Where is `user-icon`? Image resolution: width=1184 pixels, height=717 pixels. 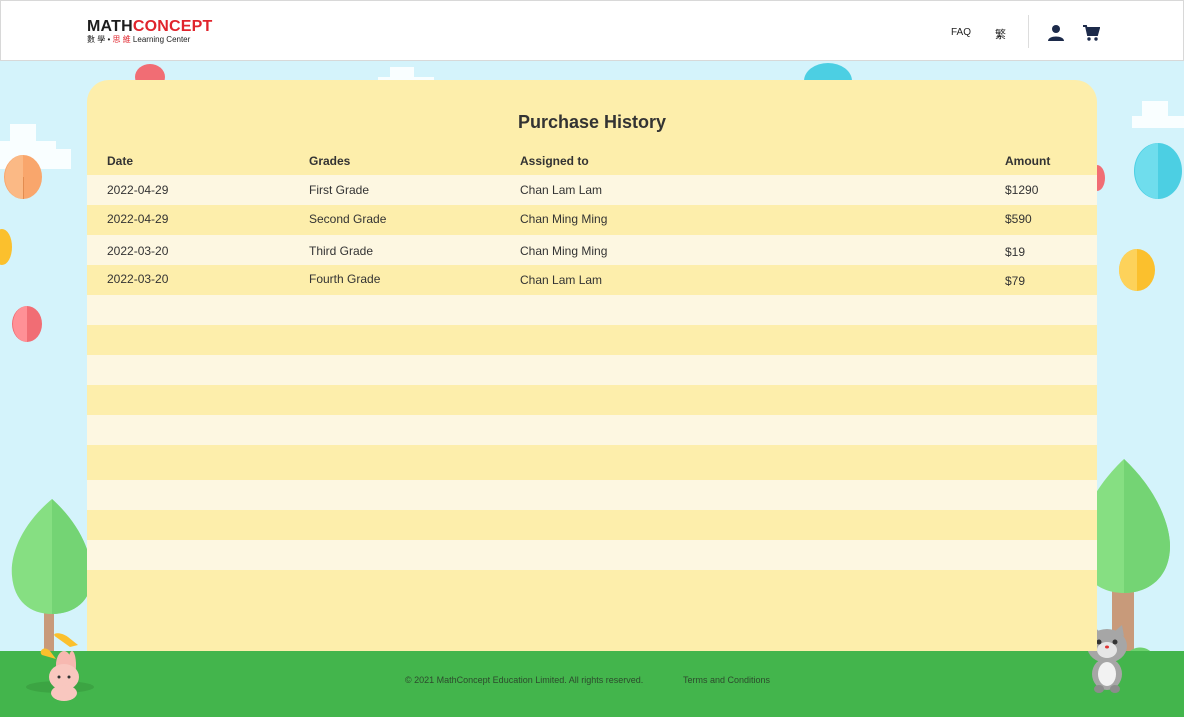 user-icon is located at coordinates (1056, 33).